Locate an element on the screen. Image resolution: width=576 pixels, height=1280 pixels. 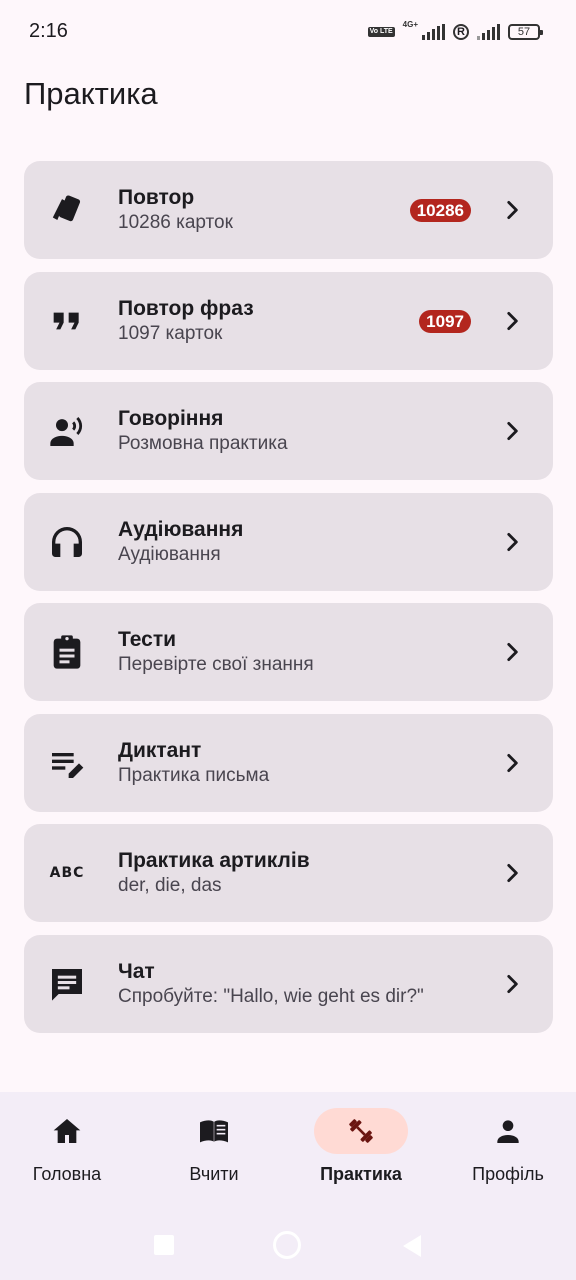
headphones-icon is located at coordinates (67, 542).